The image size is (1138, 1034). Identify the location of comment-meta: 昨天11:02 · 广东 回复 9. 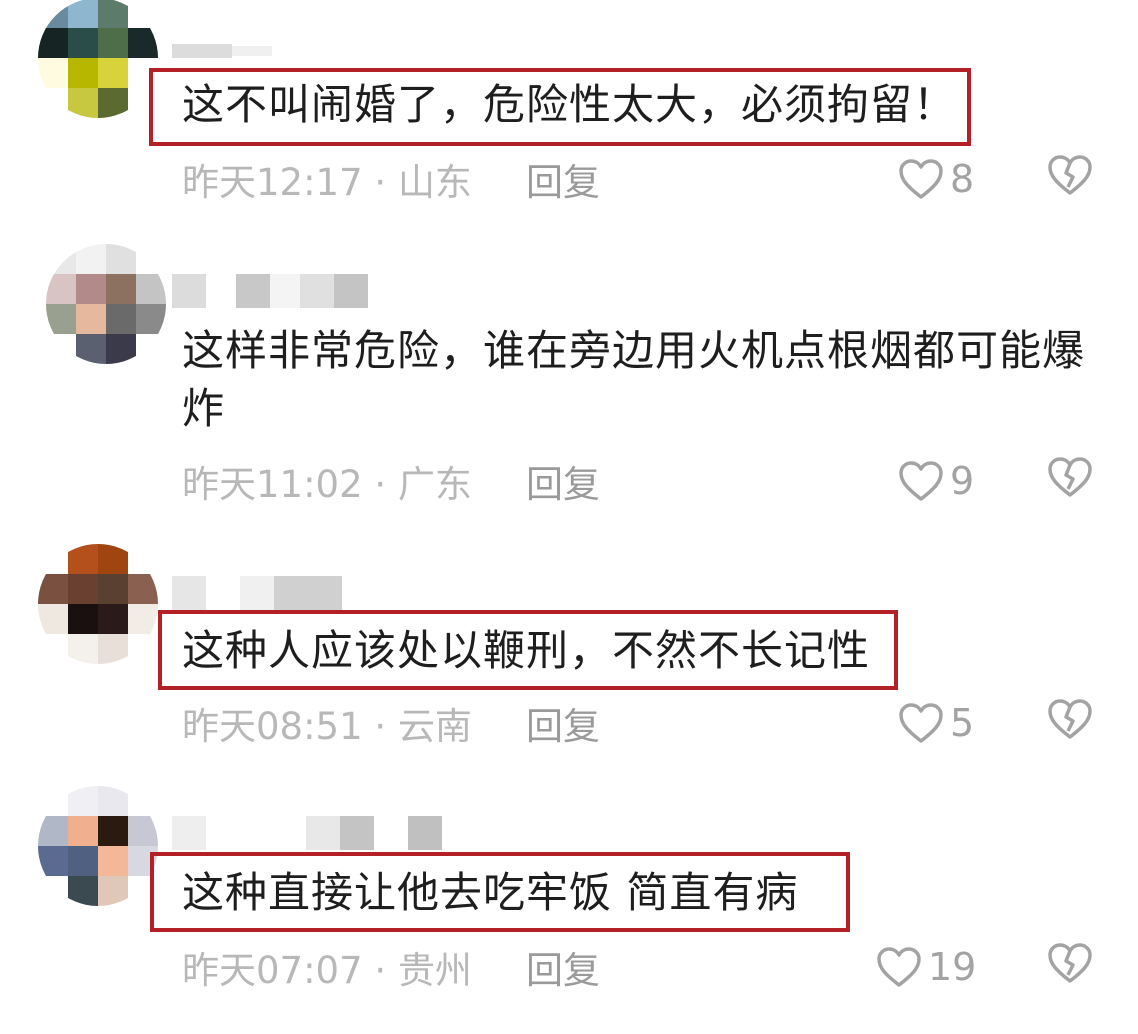
(642, 481).